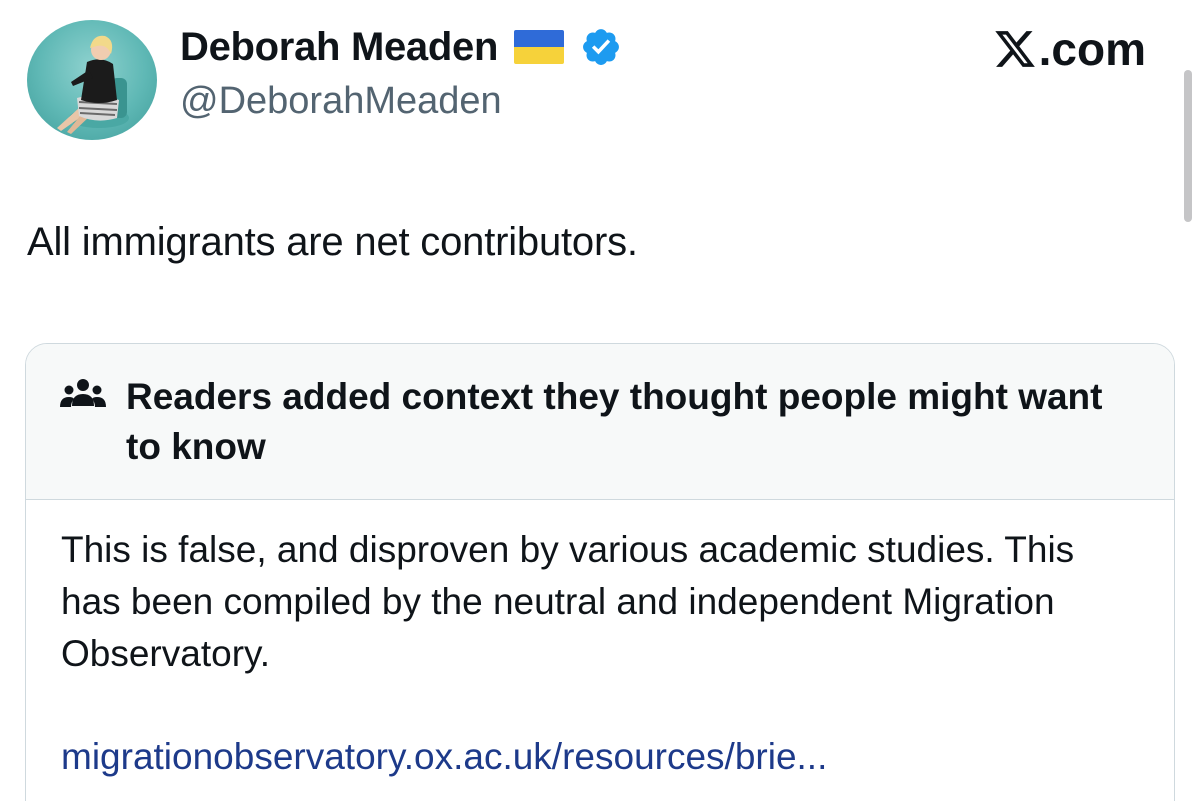 The image size is (1200, 801). What do you see at coordinates (341, 101) in the screenshot?
I see `author-handle: @DeborahMeaden` at bounding box center [341, 101].